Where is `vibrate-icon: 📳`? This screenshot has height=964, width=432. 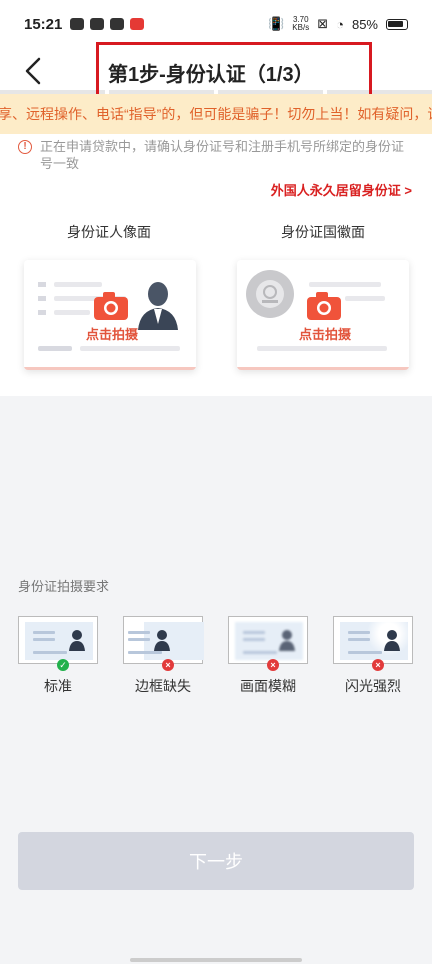
vibrate-icon: 📳 is located at coordinates (276, 23).